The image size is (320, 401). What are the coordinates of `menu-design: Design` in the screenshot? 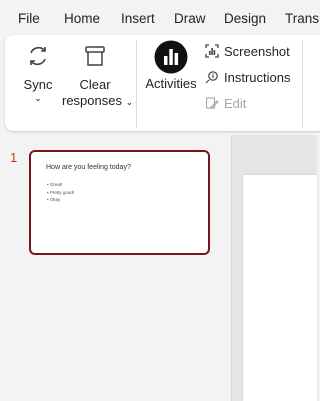 It's located at (245, 18).